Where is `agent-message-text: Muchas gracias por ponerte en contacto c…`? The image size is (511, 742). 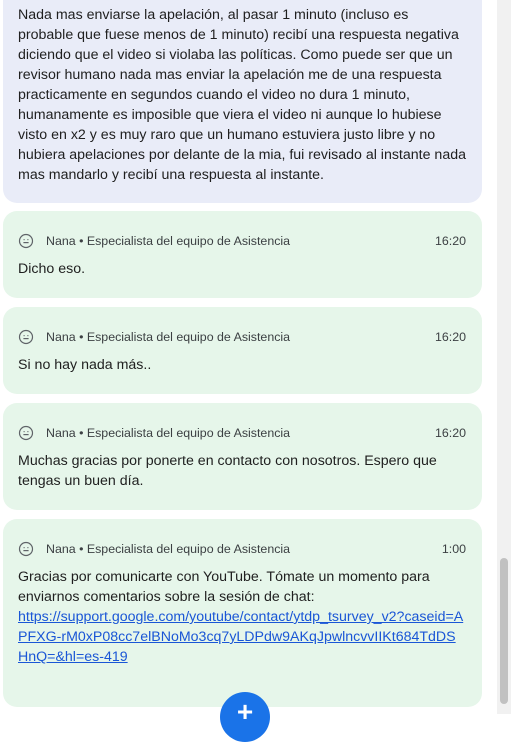
agent-message-text: Muchas gracias por ponerte en contacto c… is located at coordinates (227, 471).